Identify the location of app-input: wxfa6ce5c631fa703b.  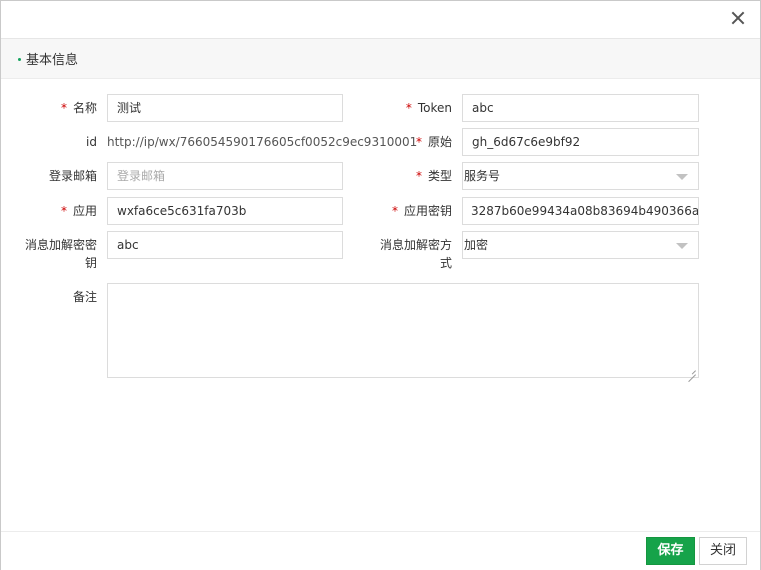
(225, 211).